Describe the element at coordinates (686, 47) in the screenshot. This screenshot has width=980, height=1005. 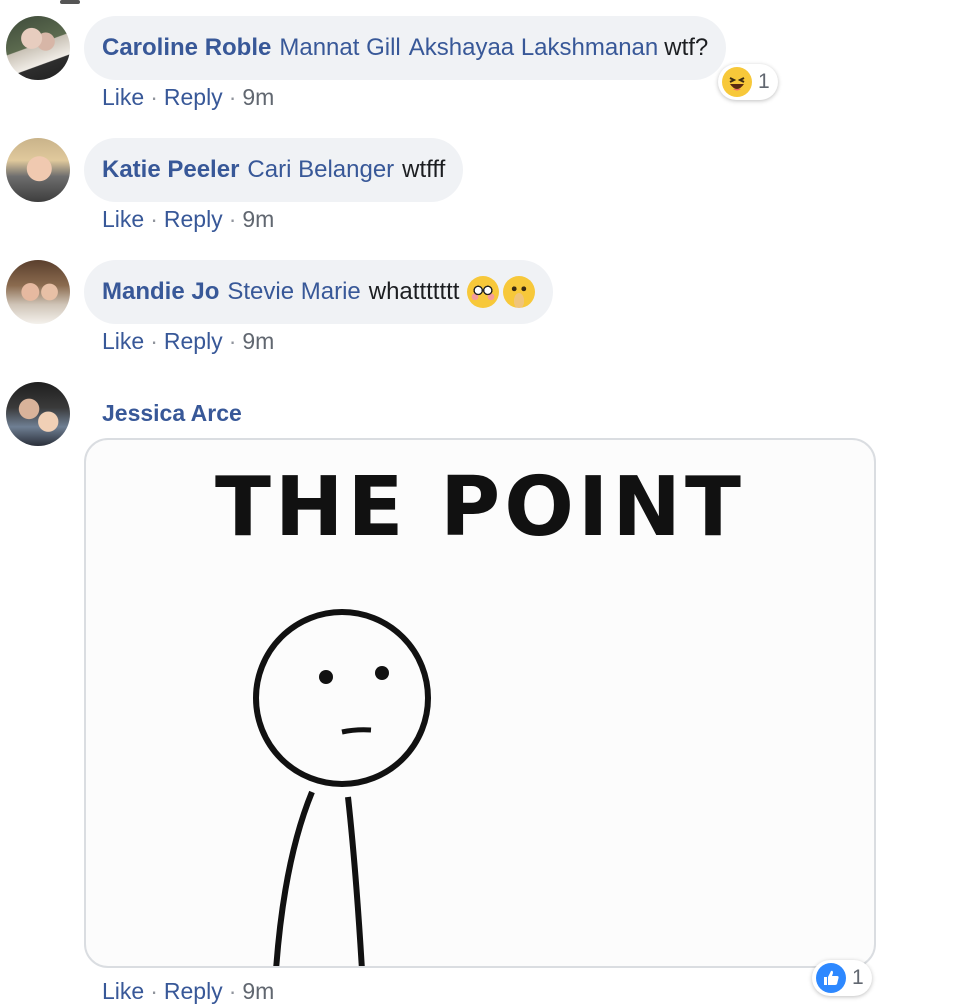
I see `comment-text: wtf?` at that location.